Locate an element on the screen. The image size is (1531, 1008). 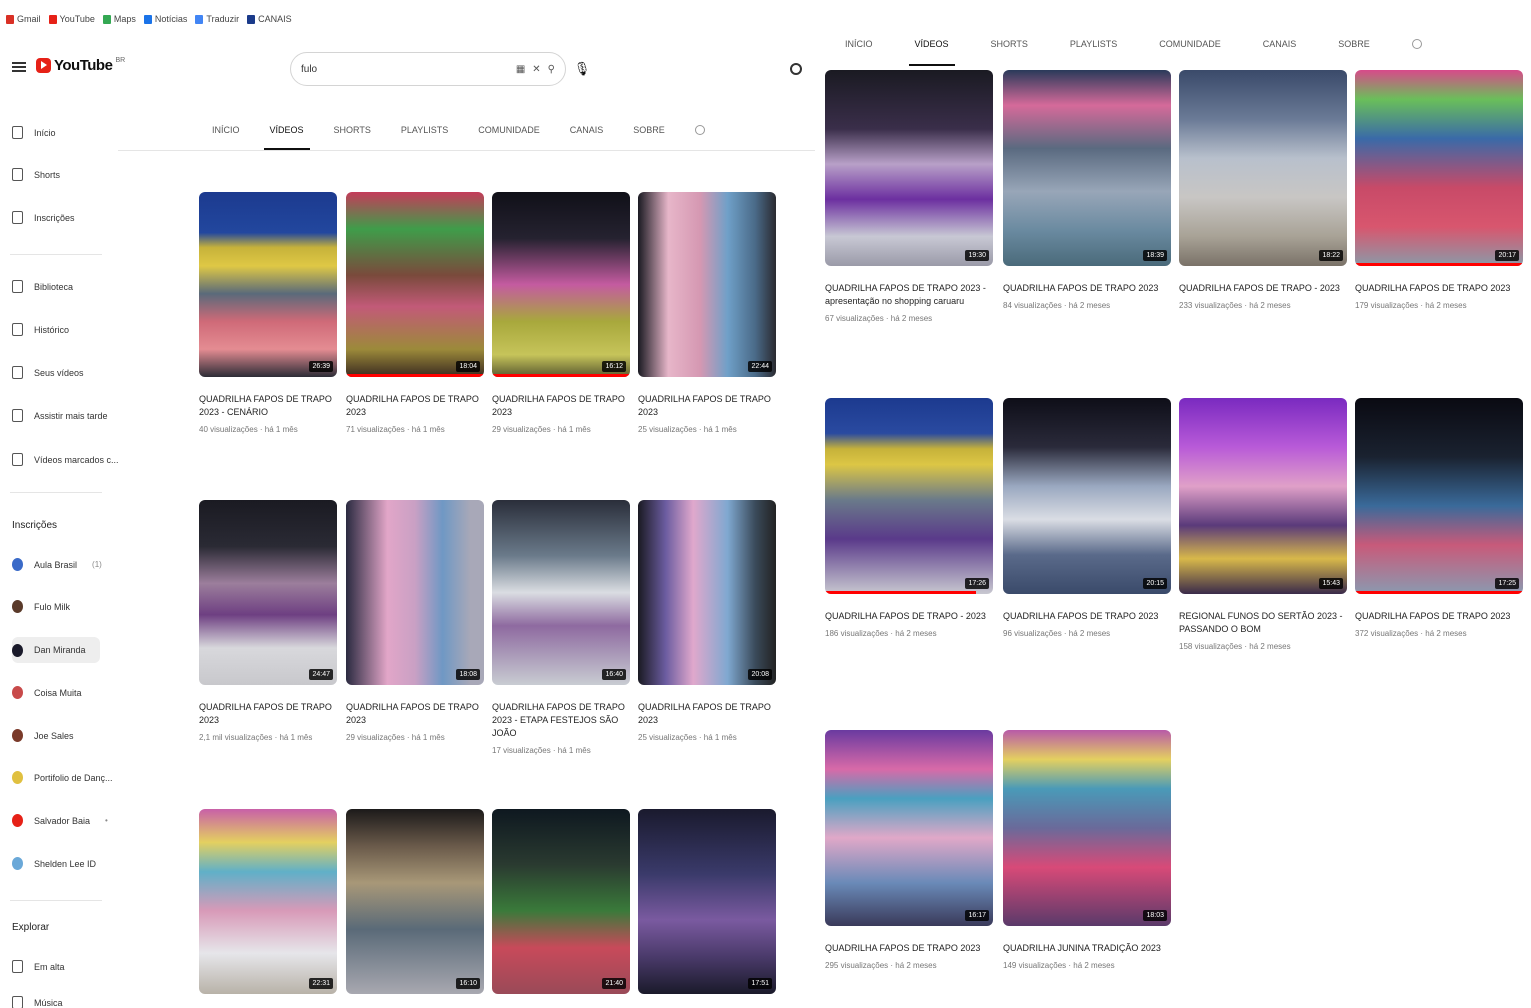
youtube-logo: YouTube BR is located at coordinates (80, 65).